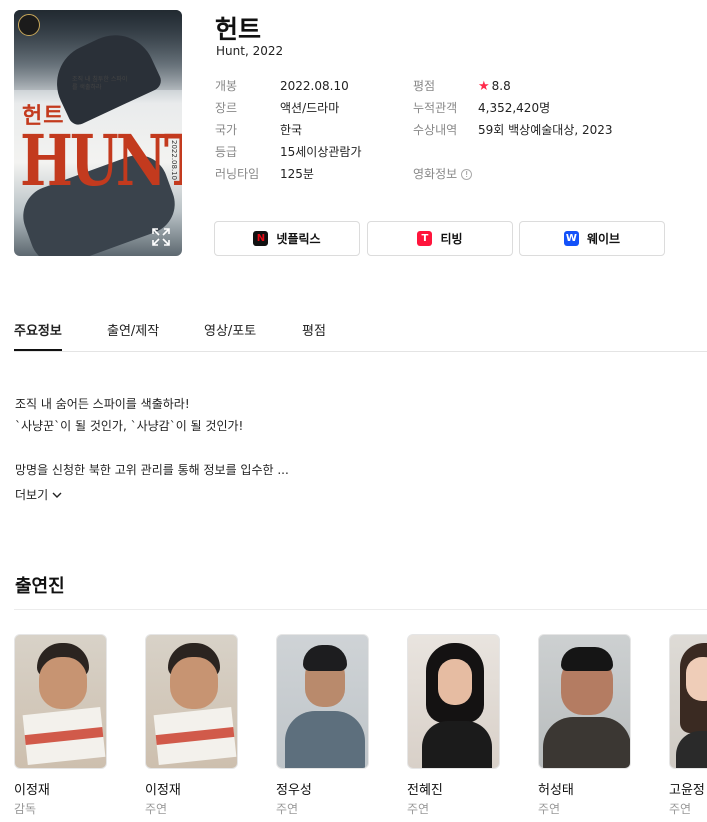 This screenshot has width=707, height=822. I want to click on tab-cast-crew: 출연/제작, so click(133, 335).